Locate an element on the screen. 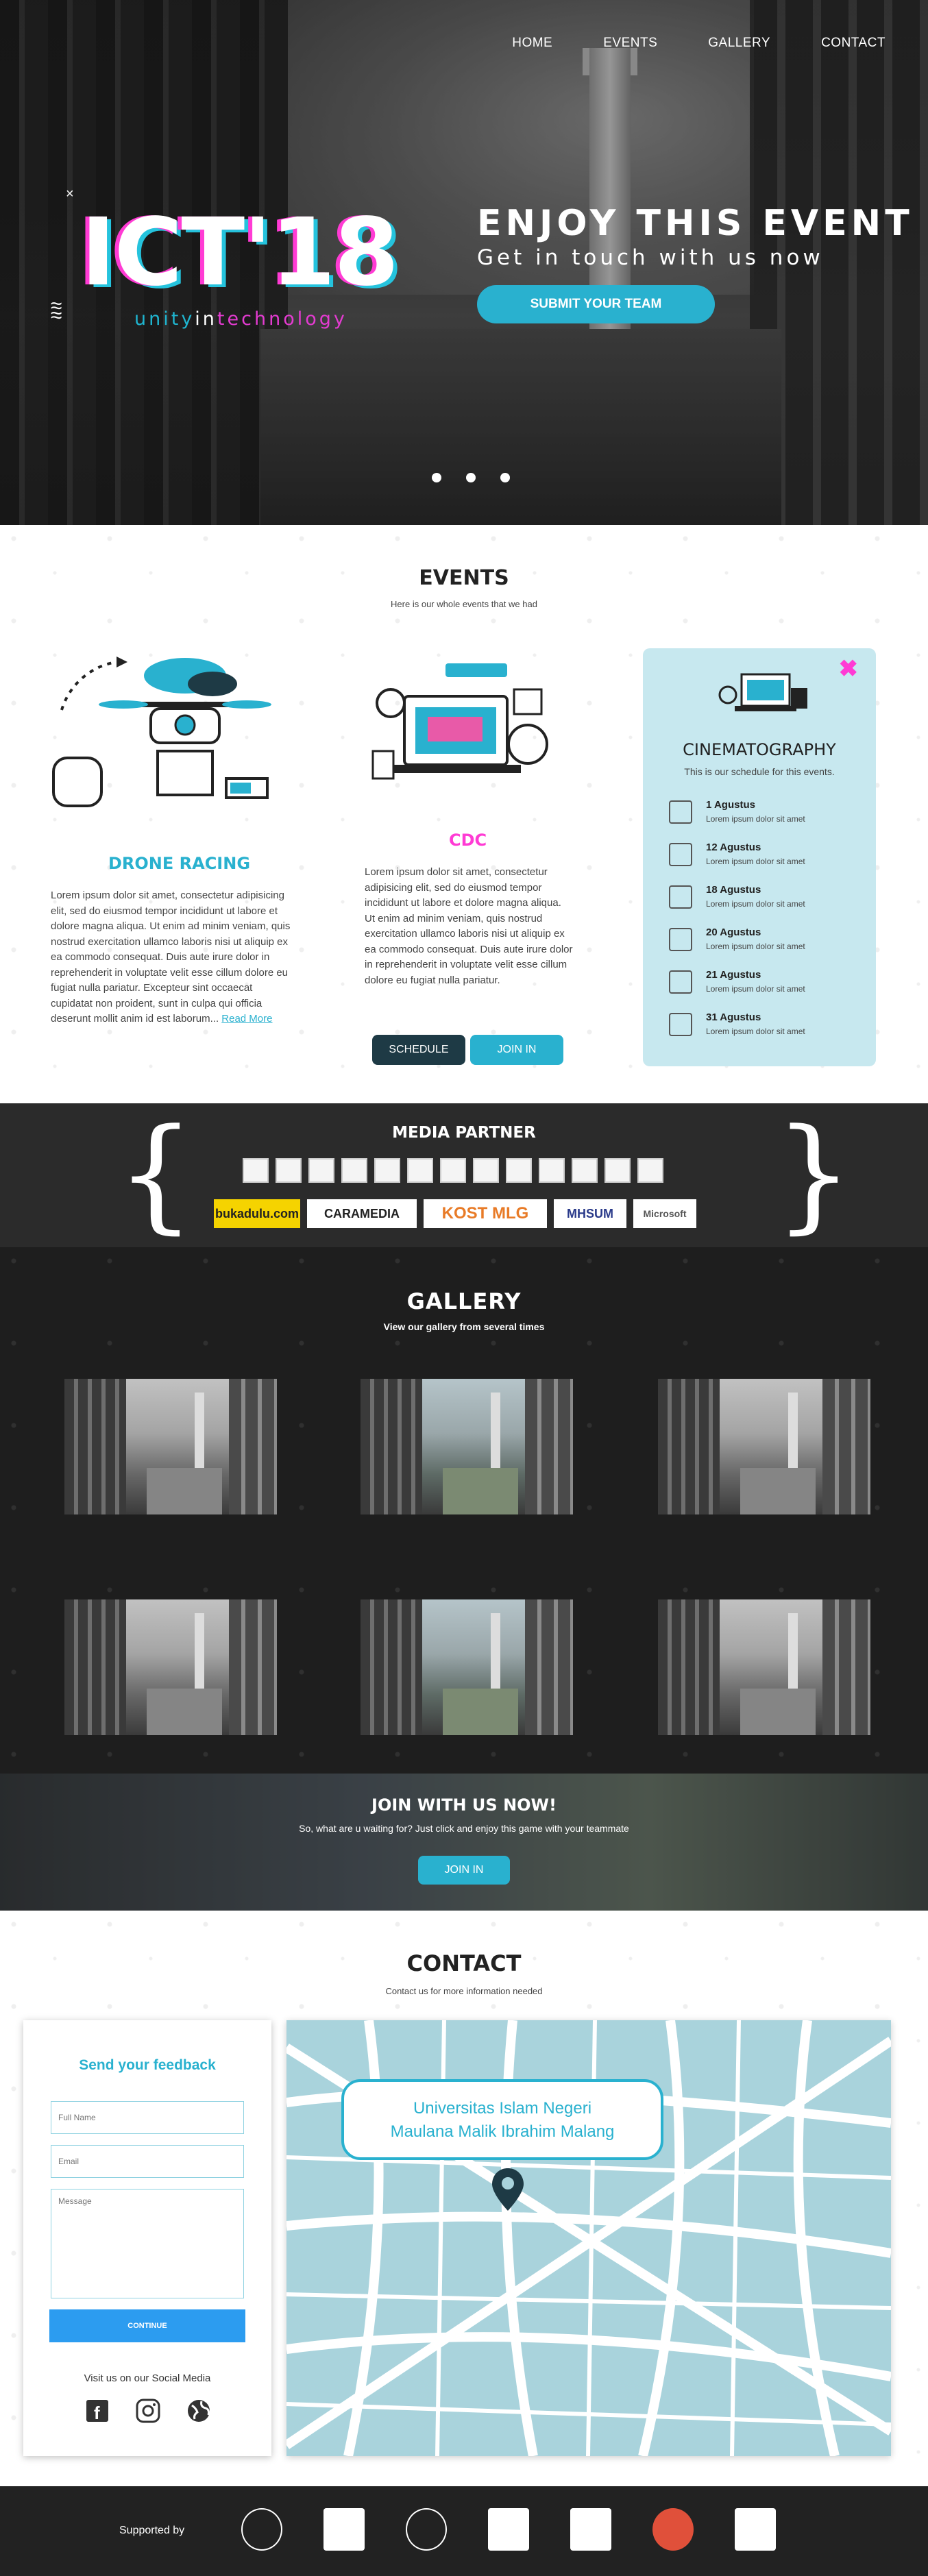  cinematography-illustration is located at coordinates (762, 692).